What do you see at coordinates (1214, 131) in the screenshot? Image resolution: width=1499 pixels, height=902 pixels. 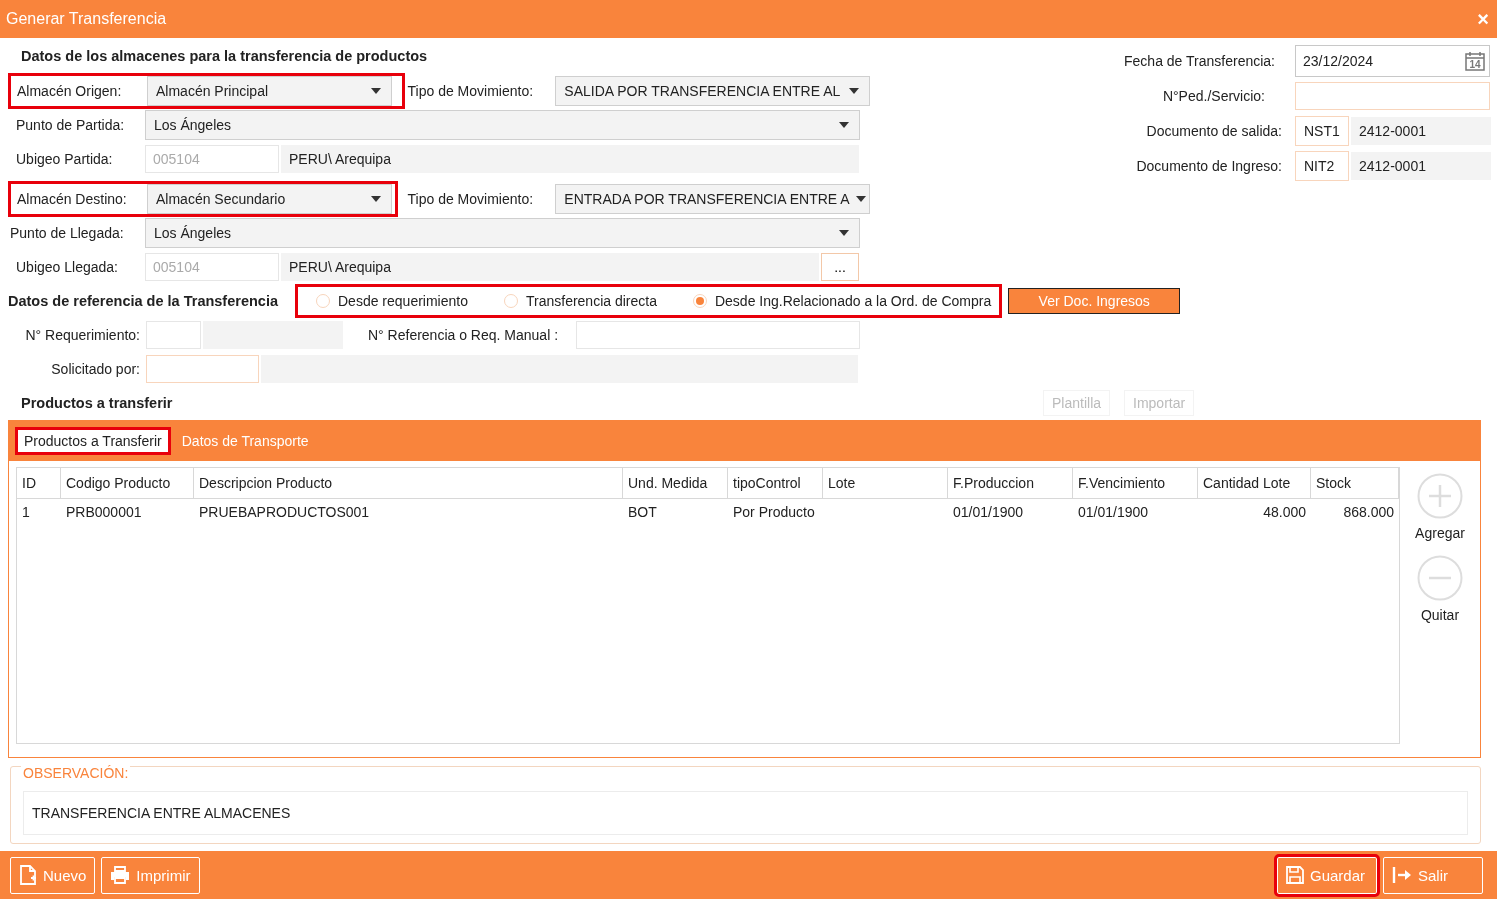 I see `field-label: Documento de salida:` at bounding box center [1214, 131].